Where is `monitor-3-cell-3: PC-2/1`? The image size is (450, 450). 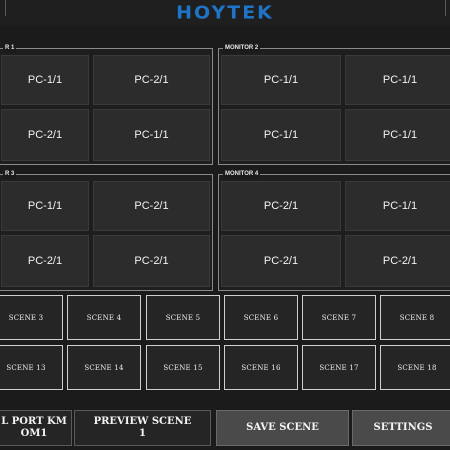 monitor-3-cell-3: PC-2/1 is located at coordinates (45, 261).